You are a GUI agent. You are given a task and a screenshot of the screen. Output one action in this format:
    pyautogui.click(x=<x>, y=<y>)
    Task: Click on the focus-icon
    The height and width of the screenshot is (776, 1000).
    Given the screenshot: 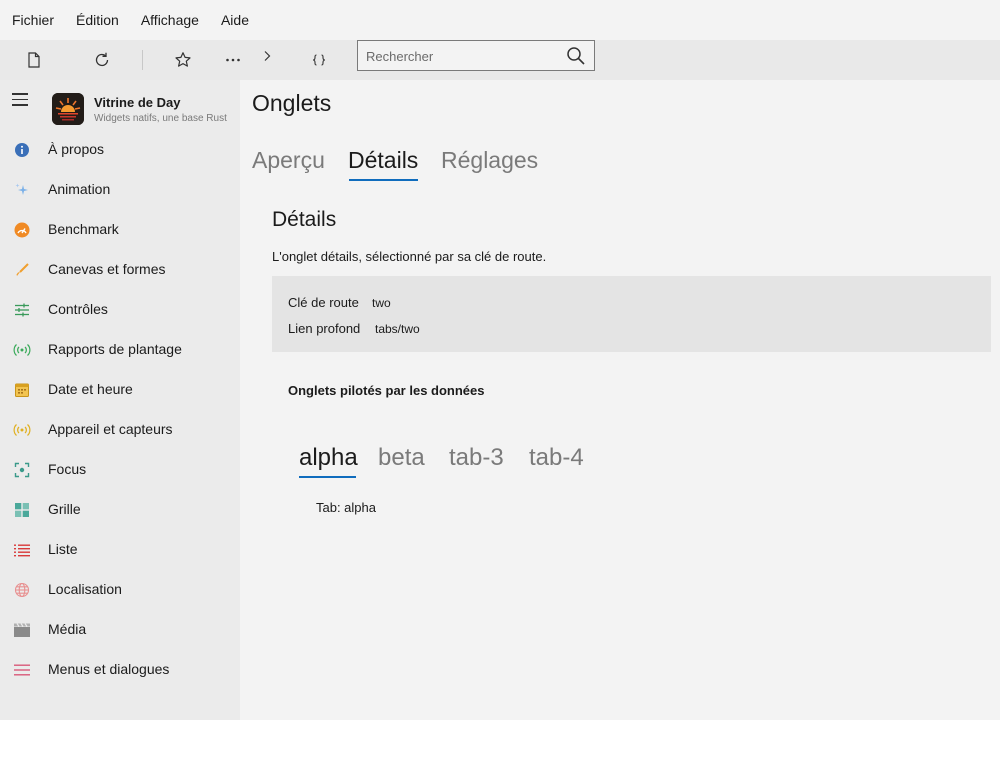 What is the action you would take?
    pyautogui.click(x=22, y=470)
    